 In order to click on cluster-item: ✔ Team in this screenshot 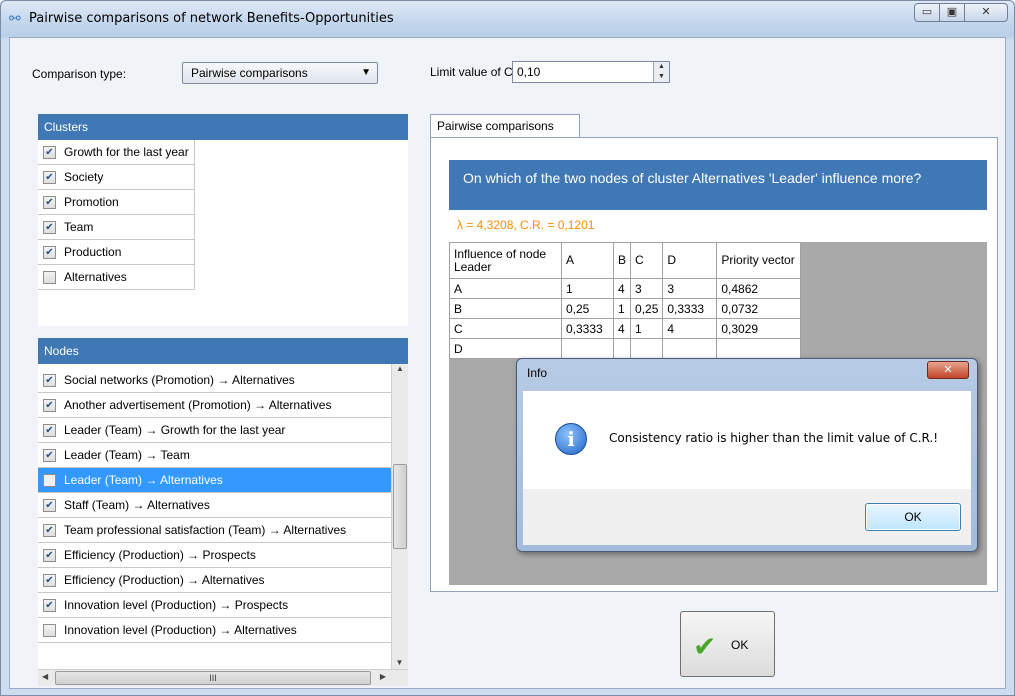, I will do `click(116, 227)`.